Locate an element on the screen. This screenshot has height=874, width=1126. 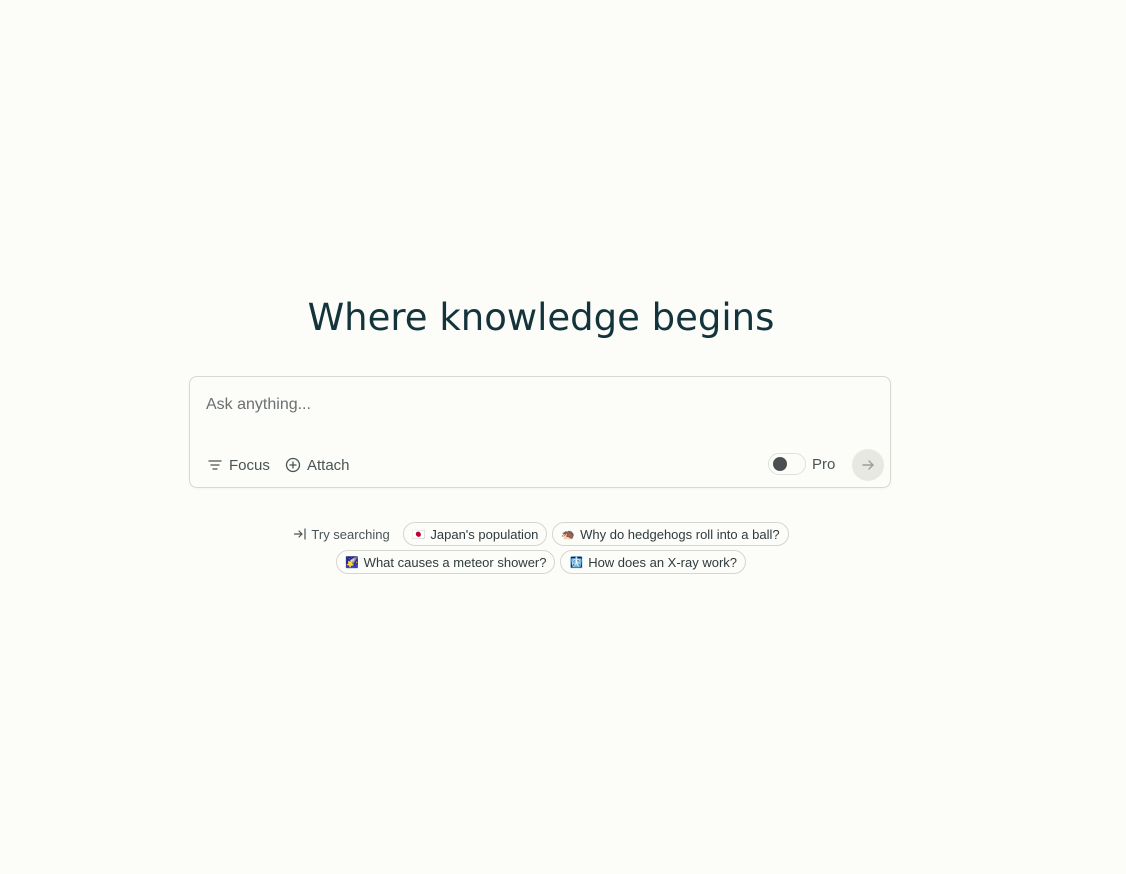
filter-lines-icon is located at coordinates (215, 465).